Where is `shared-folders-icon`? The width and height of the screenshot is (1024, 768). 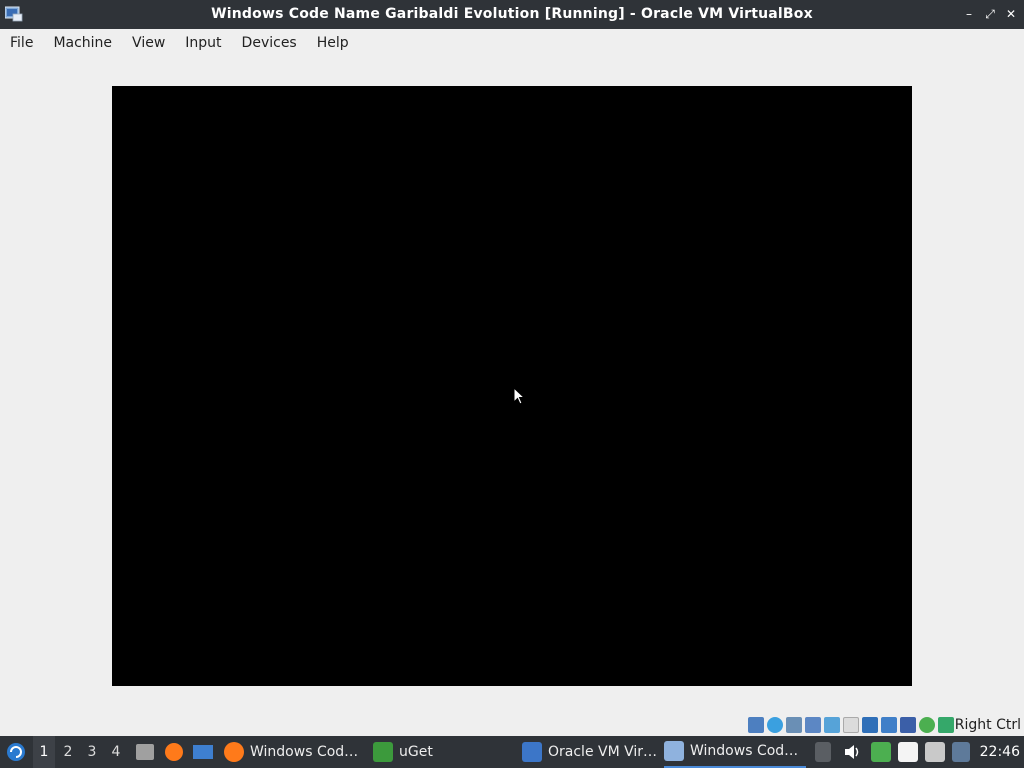
shared-folders-icon is located at coordinates (851, 725).